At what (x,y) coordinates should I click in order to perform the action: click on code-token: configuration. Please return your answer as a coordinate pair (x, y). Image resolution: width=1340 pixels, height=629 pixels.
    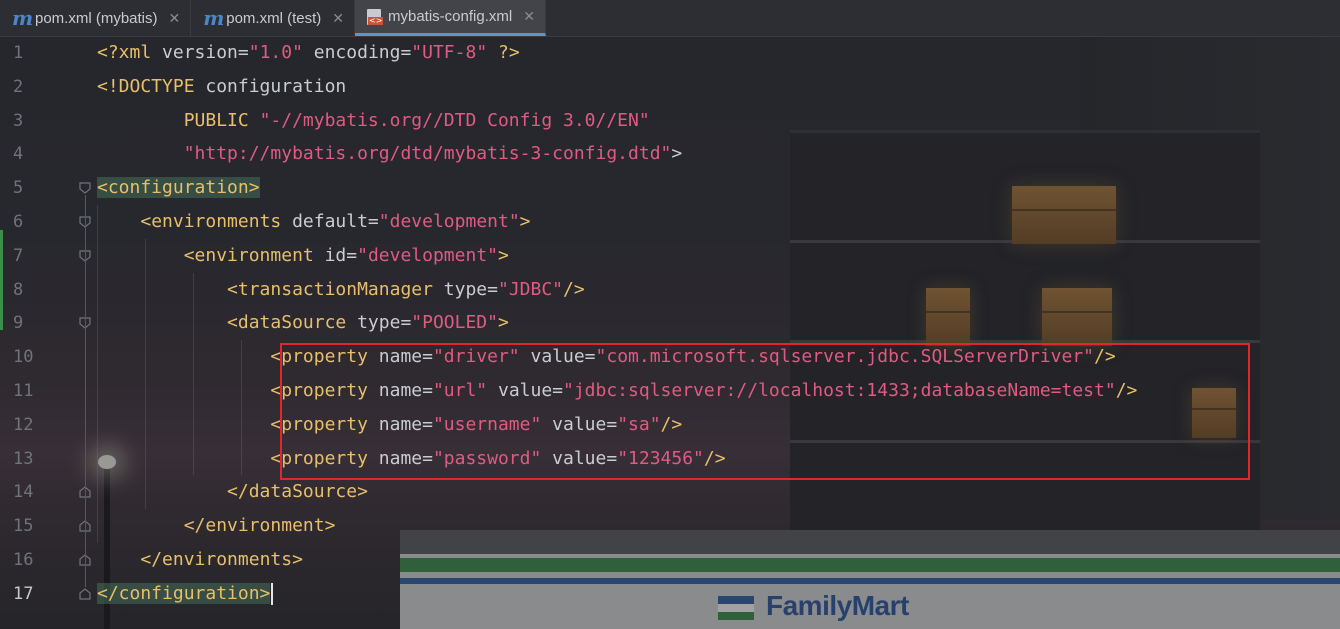
    Looking at the image, I should click on (276, 86).